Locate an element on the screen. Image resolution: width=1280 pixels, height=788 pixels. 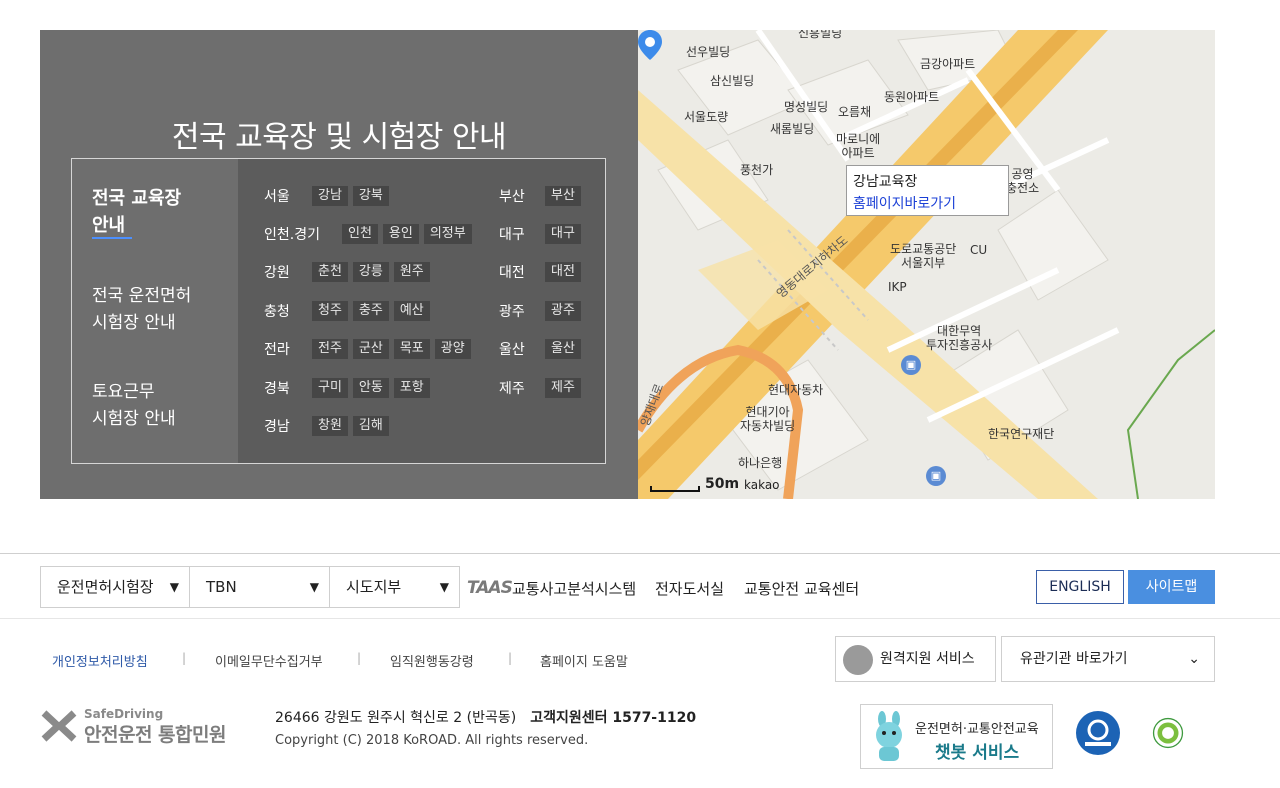
region-tag: 강북 is located at coordinates (370, 196).